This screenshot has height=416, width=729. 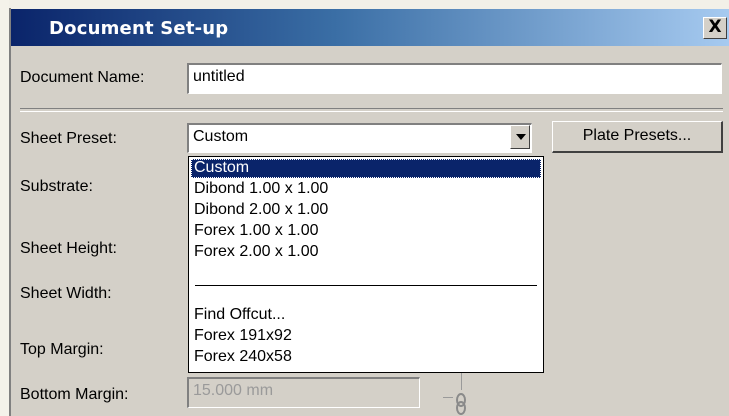 What do you see at coordinates (454, 78) in the screenshot?
I see `document-name-input: untitled` at bounding box center [454, 78].